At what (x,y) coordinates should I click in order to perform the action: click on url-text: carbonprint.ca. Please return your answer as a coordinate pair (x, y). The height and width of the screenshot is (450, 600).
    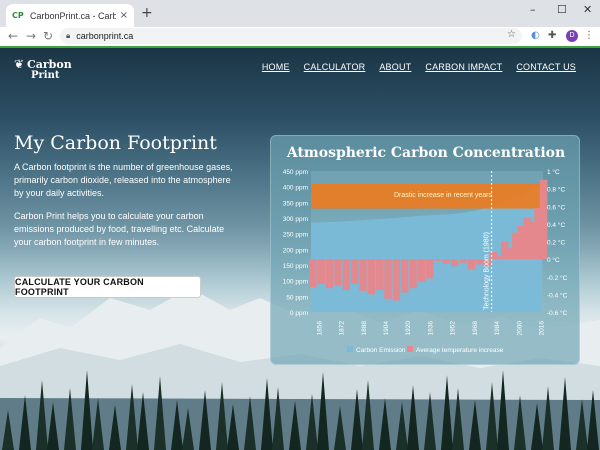
    Looking at the image, I should click on (105, 36).